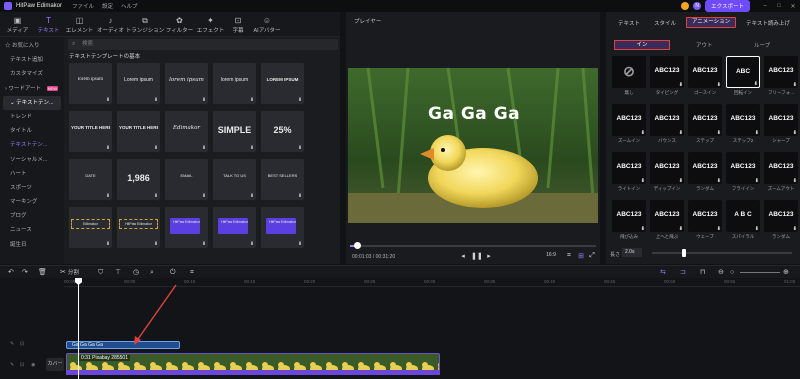  I want to click on sidebar-item-blog: ブログ, so click(32, 216).